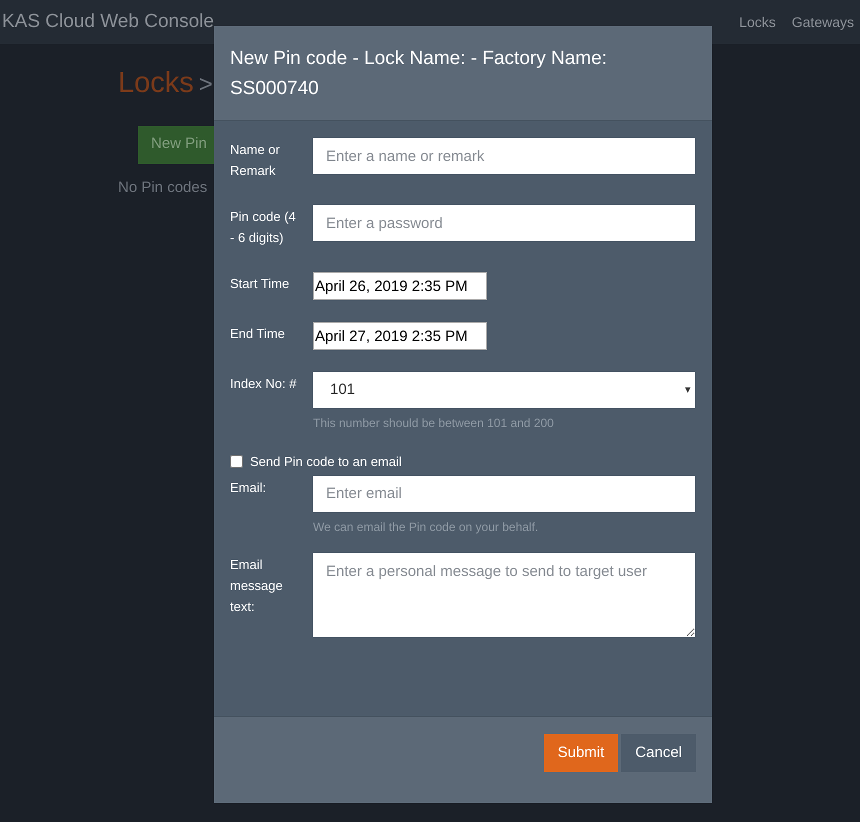 This screenshot has width=860, height=822. Describe the element at coordinates (688, 390) in the screenshot. I see `caret-icon: ▾` at that location.